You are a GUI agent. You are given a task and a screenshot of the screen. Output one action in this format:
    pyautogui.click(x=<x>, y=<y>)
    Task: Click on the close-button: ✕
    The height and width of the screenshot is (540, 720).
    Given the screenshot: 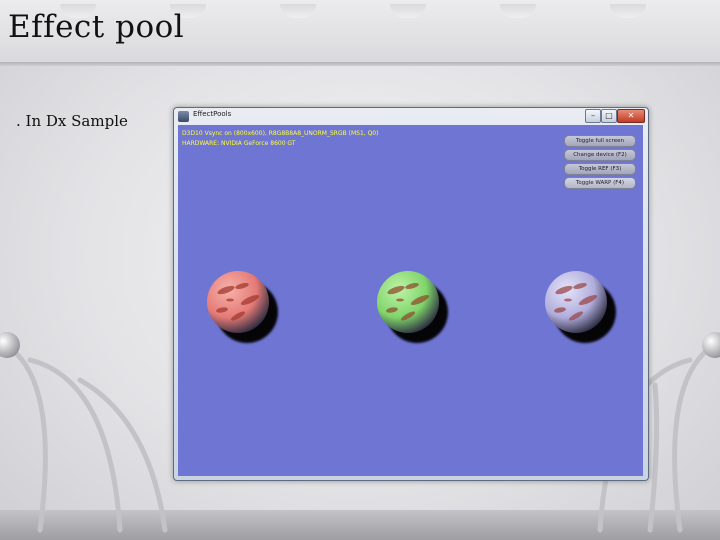 What is the action you would take?
    pyautogui.click(x=631, y=116)
    